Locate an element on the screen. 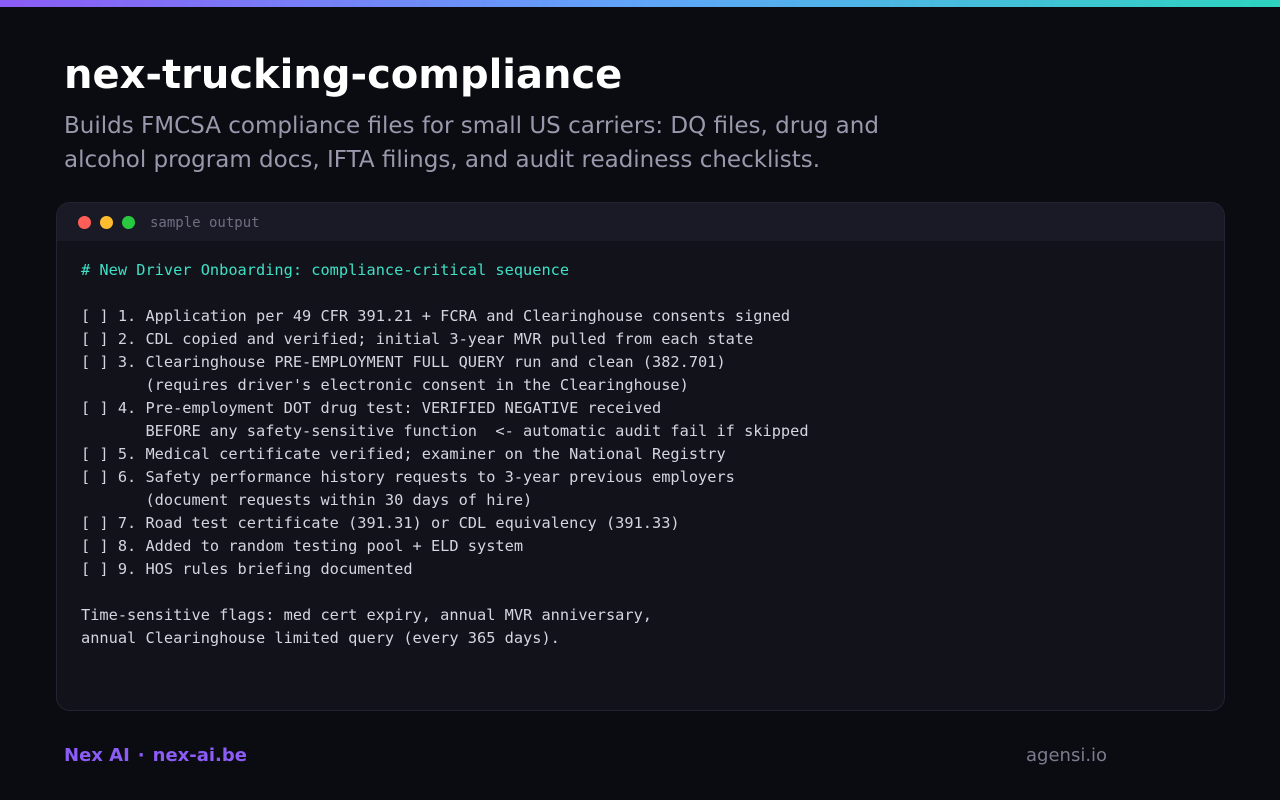 This screenshot has height=800, width=1280. page-title: nex-trucking-compliance is located at coordinates (343, 75).